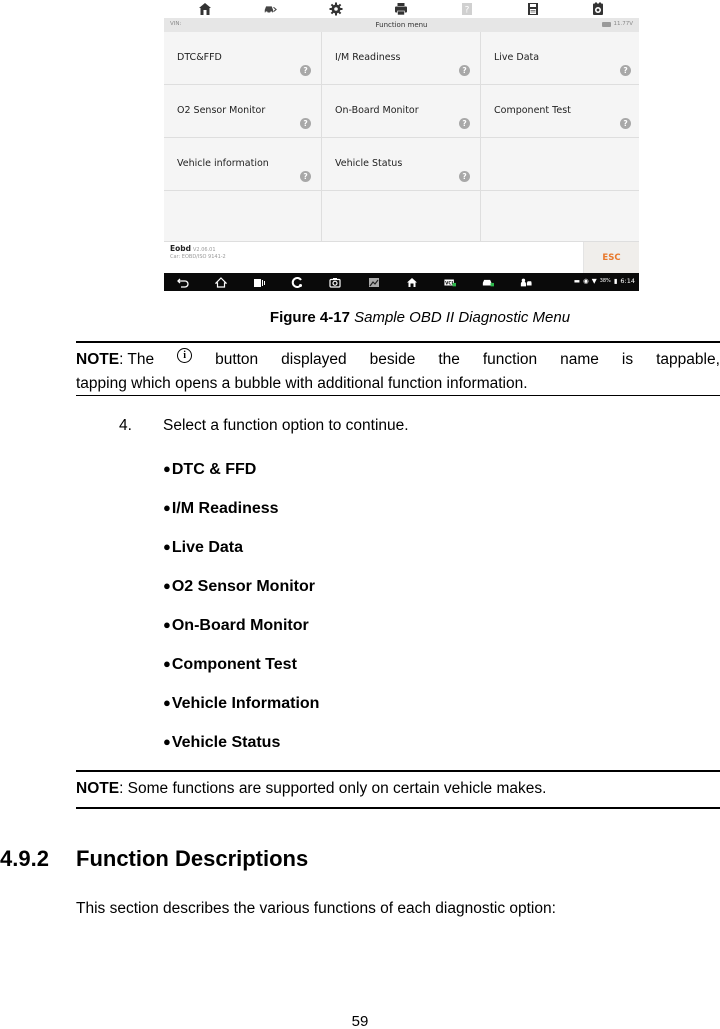  What do you see at coordinates (533, 9) in the screenshot?
I see `save-icon` at bounding box center [533, 9].